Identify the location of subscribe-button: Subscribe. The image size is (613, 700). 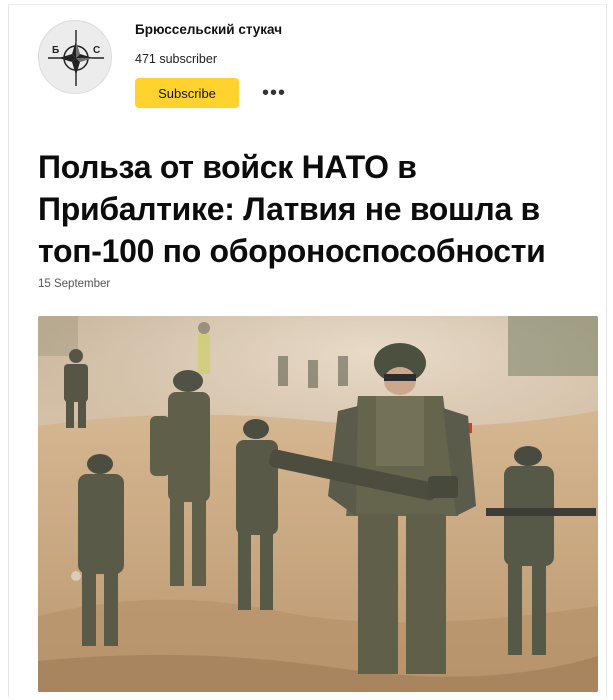
(187, 93).